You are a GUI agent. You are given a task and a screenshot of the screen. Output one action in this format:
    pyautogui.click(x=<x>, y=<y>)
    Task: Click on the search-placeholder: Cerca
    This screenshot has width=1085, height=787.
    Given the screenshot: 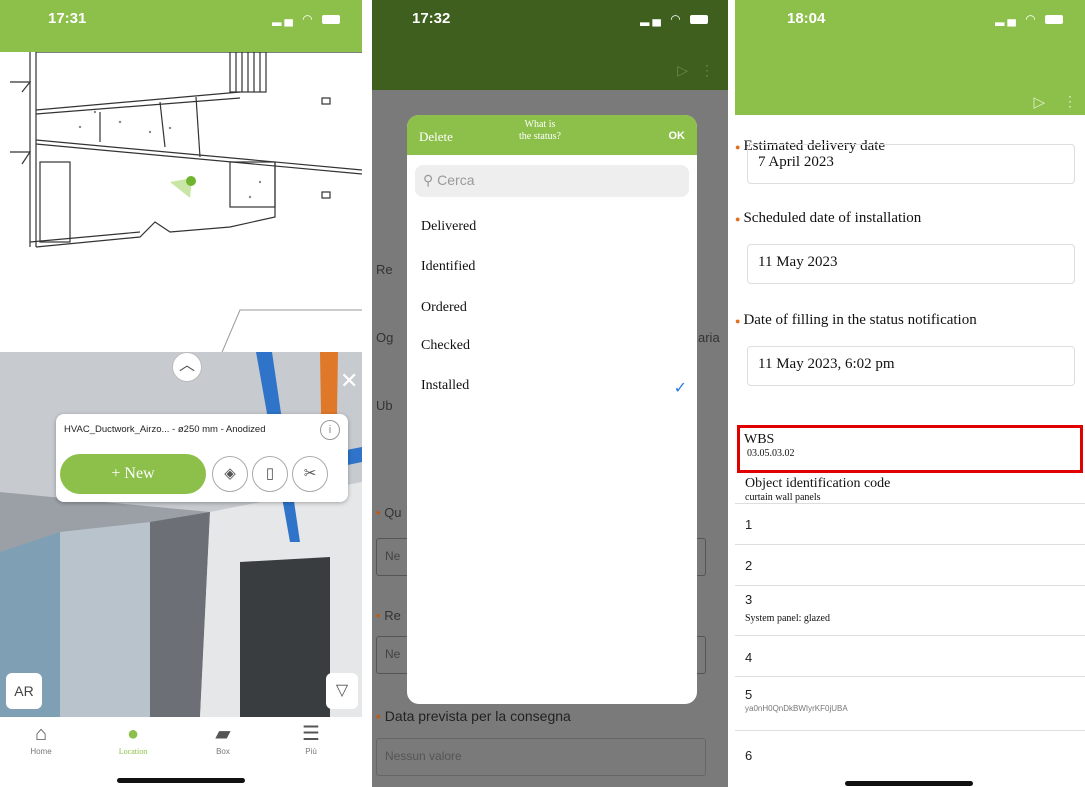 What is the action you would take?
    pyautogui.click(x=456, y=180)
    